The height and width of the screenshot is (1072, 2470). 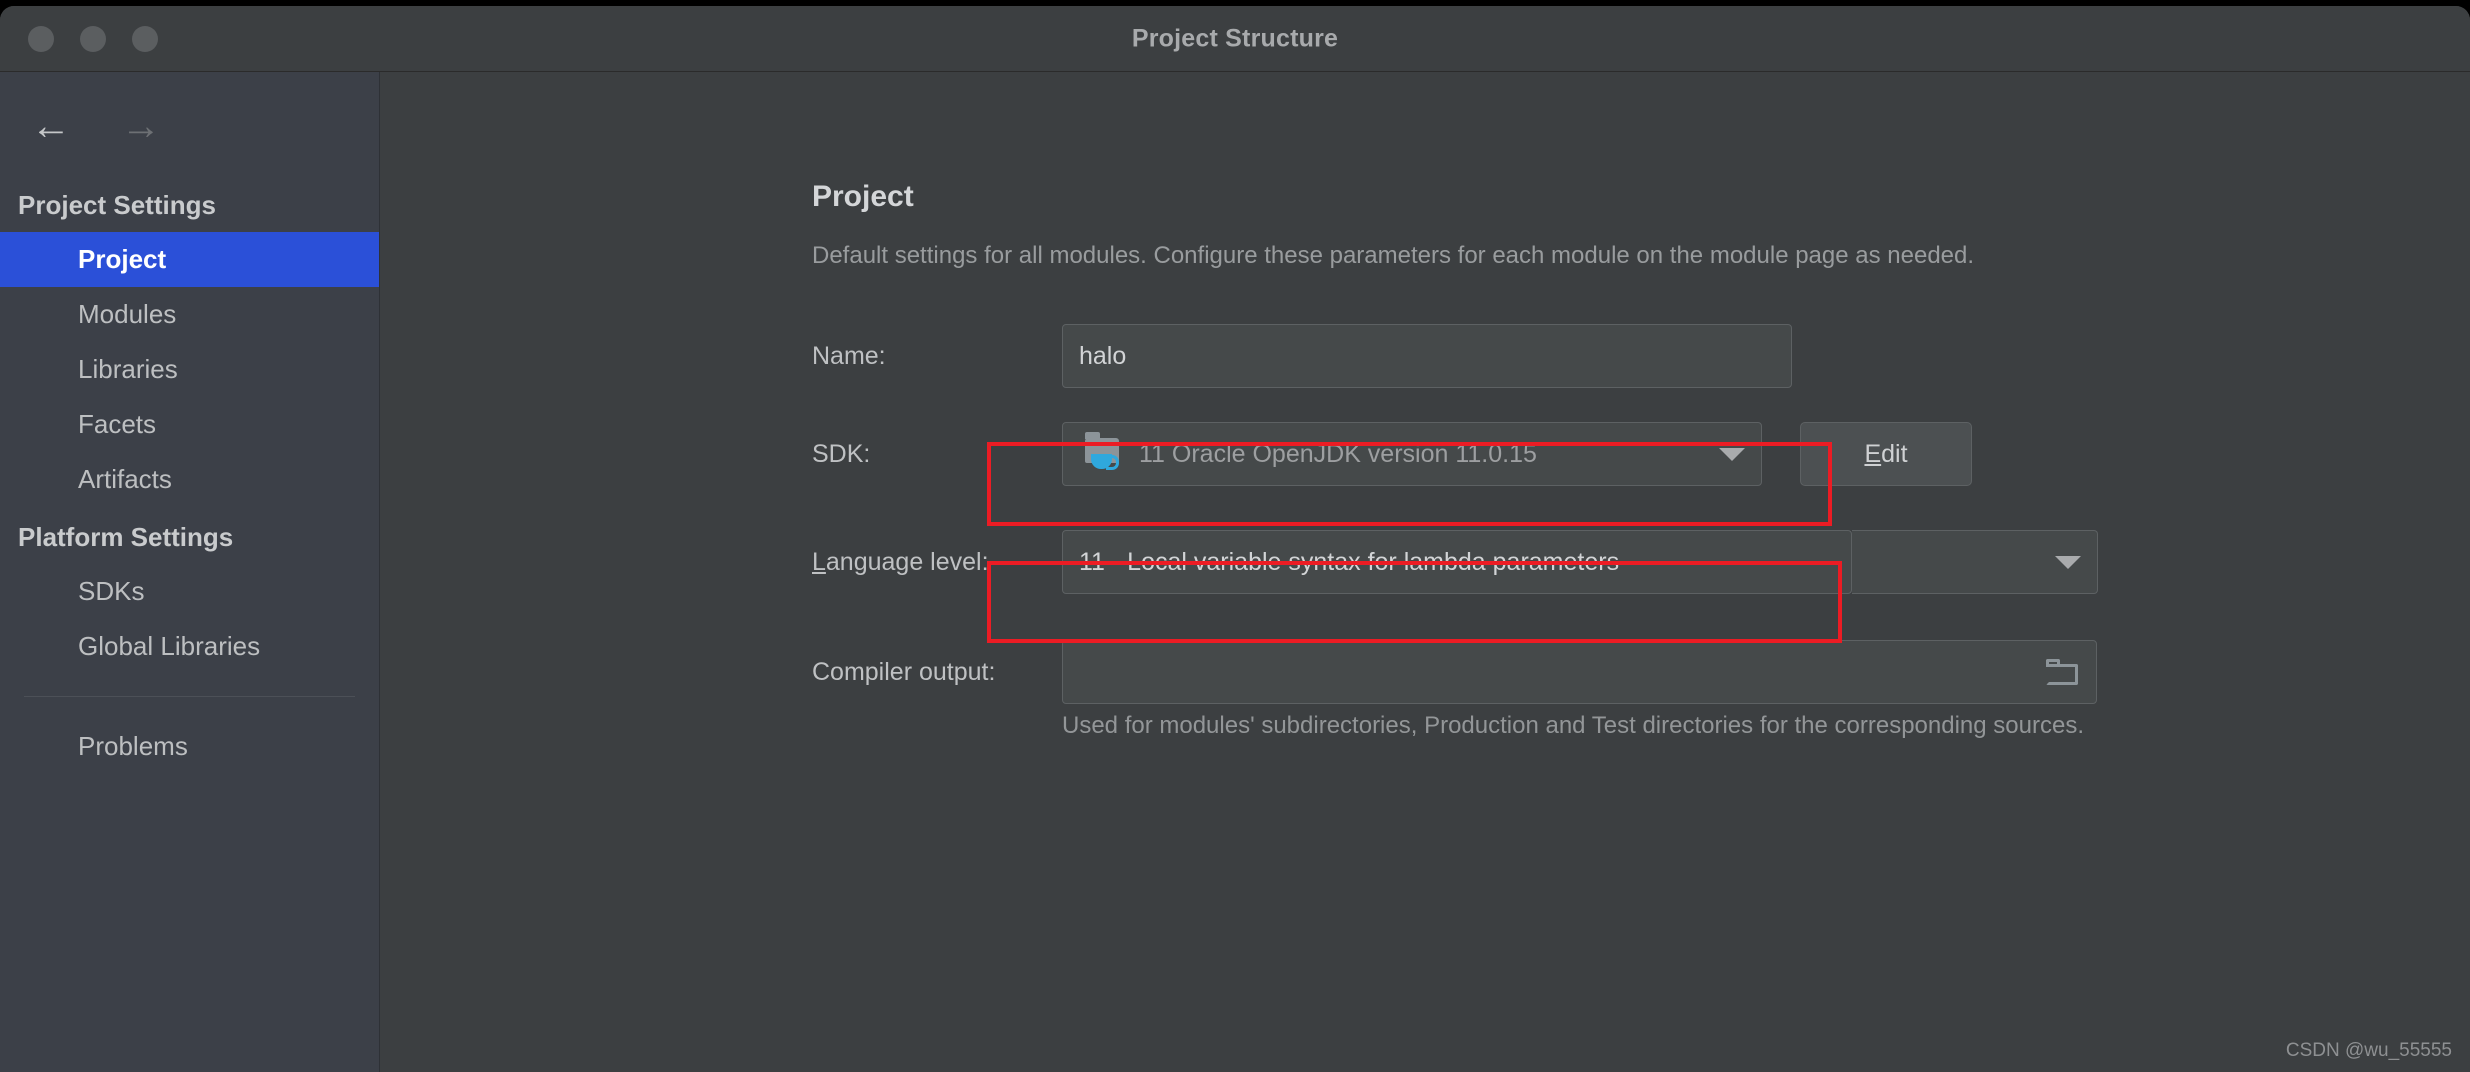 I want to click on compiler-output-row: Compiler output:, so click(x=1641, y=672).